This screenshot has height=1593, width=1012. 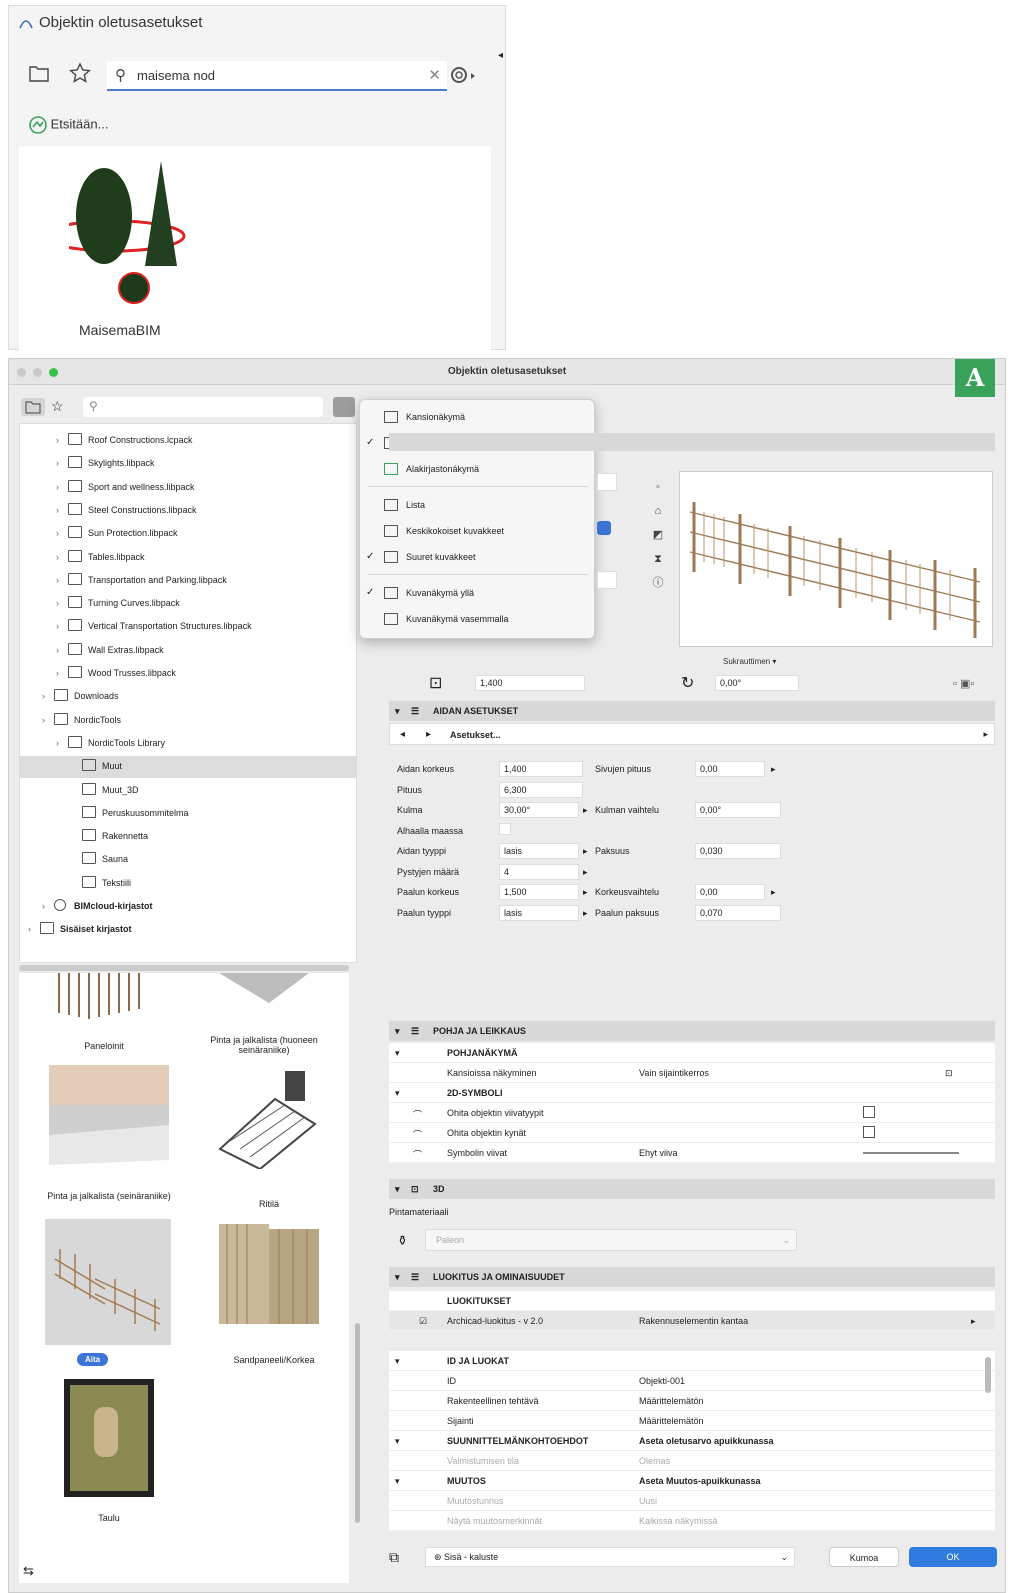 What do you see at coordinates (80, 75) in the screenshot?
I see `star-icon` at bounding box center [80, 75].